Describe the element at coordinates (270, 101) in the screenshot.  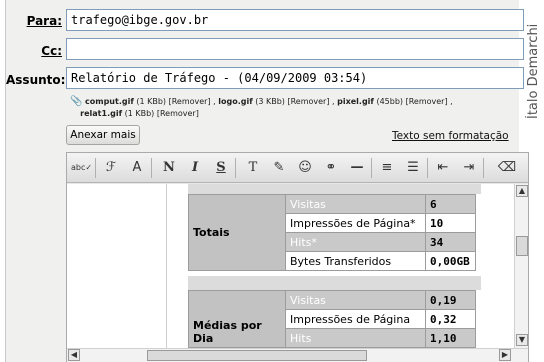
I see `attachment-size: (3 KBb)` at that location.